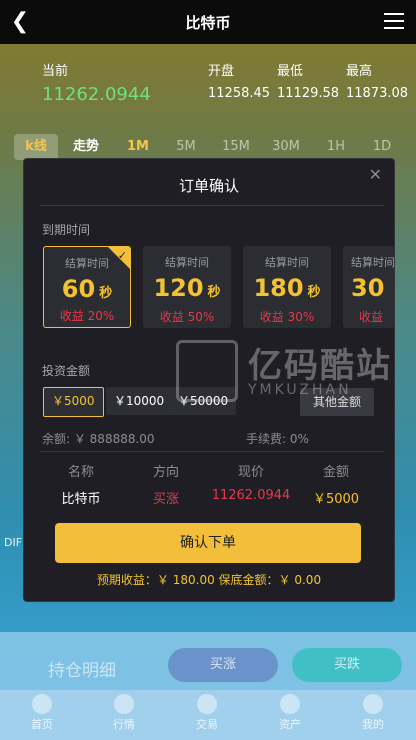  Describe the element at coordinates (250, 472) in the screenshot. I see `col-price-header: 现价` at that location.